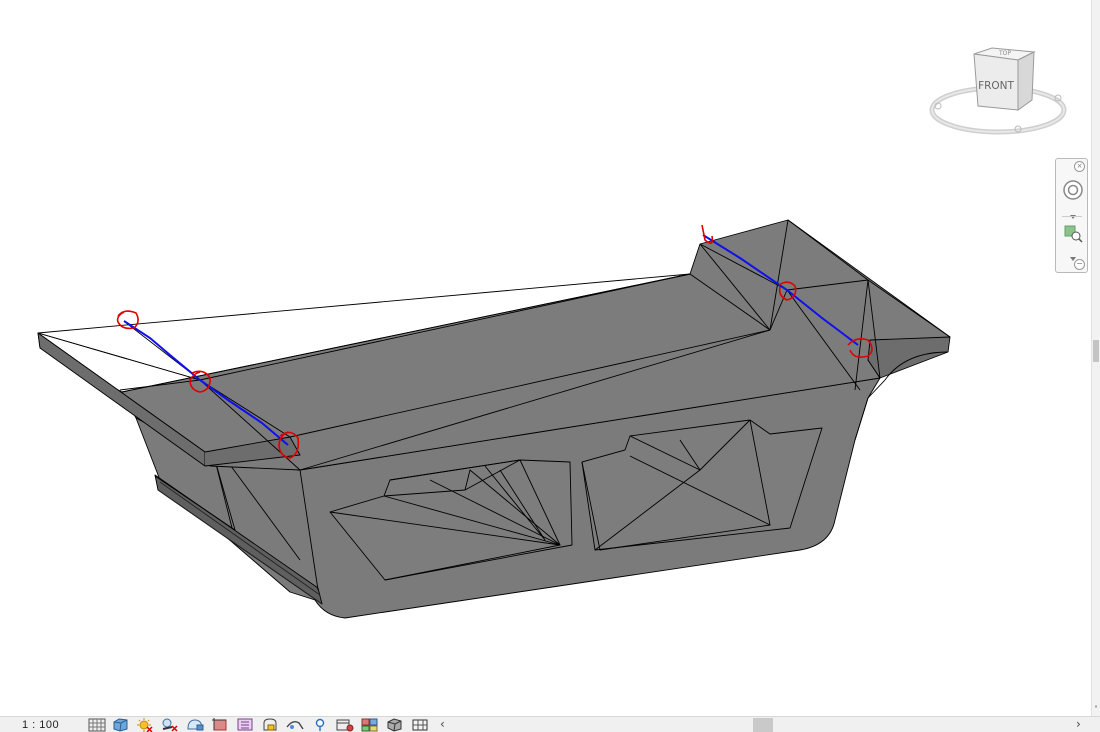 This screenshot has width=1100, height=732. I want to click on scroll-right-icon: ›, so click(1078, 724).